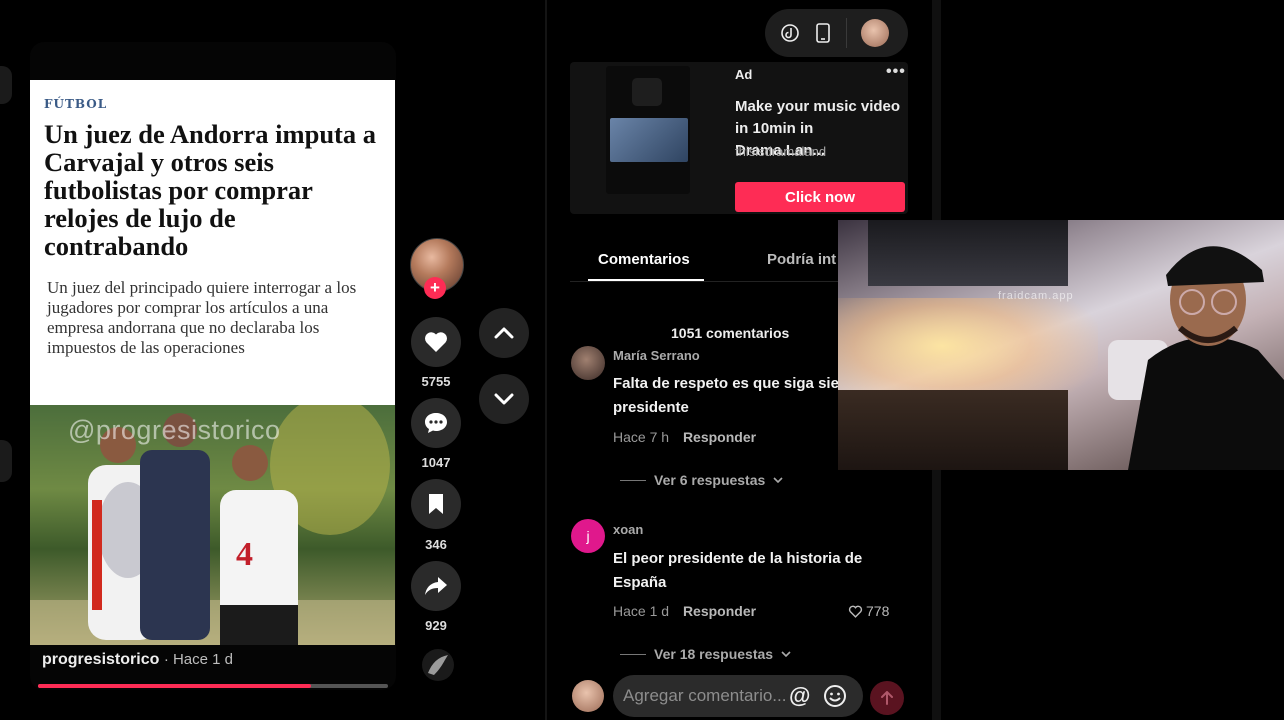  Describe the element at coordinates (1036, 296) in the screenshot. I see `webcam-watermark: fraidcam.app` at that location.